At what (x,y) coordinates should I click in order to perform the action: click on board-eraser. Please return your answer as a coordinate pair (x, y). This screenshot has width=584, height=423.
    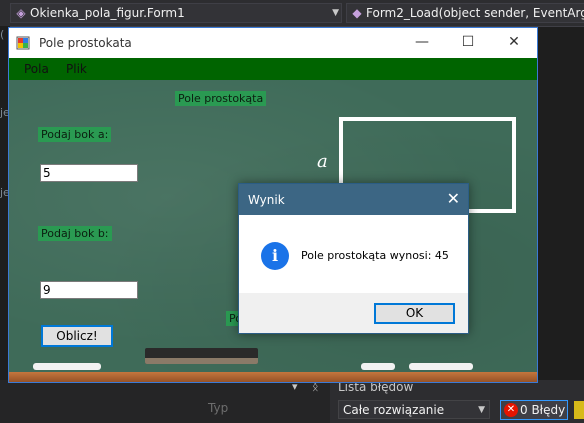
    Looking at the image, I should click on (201, 356).